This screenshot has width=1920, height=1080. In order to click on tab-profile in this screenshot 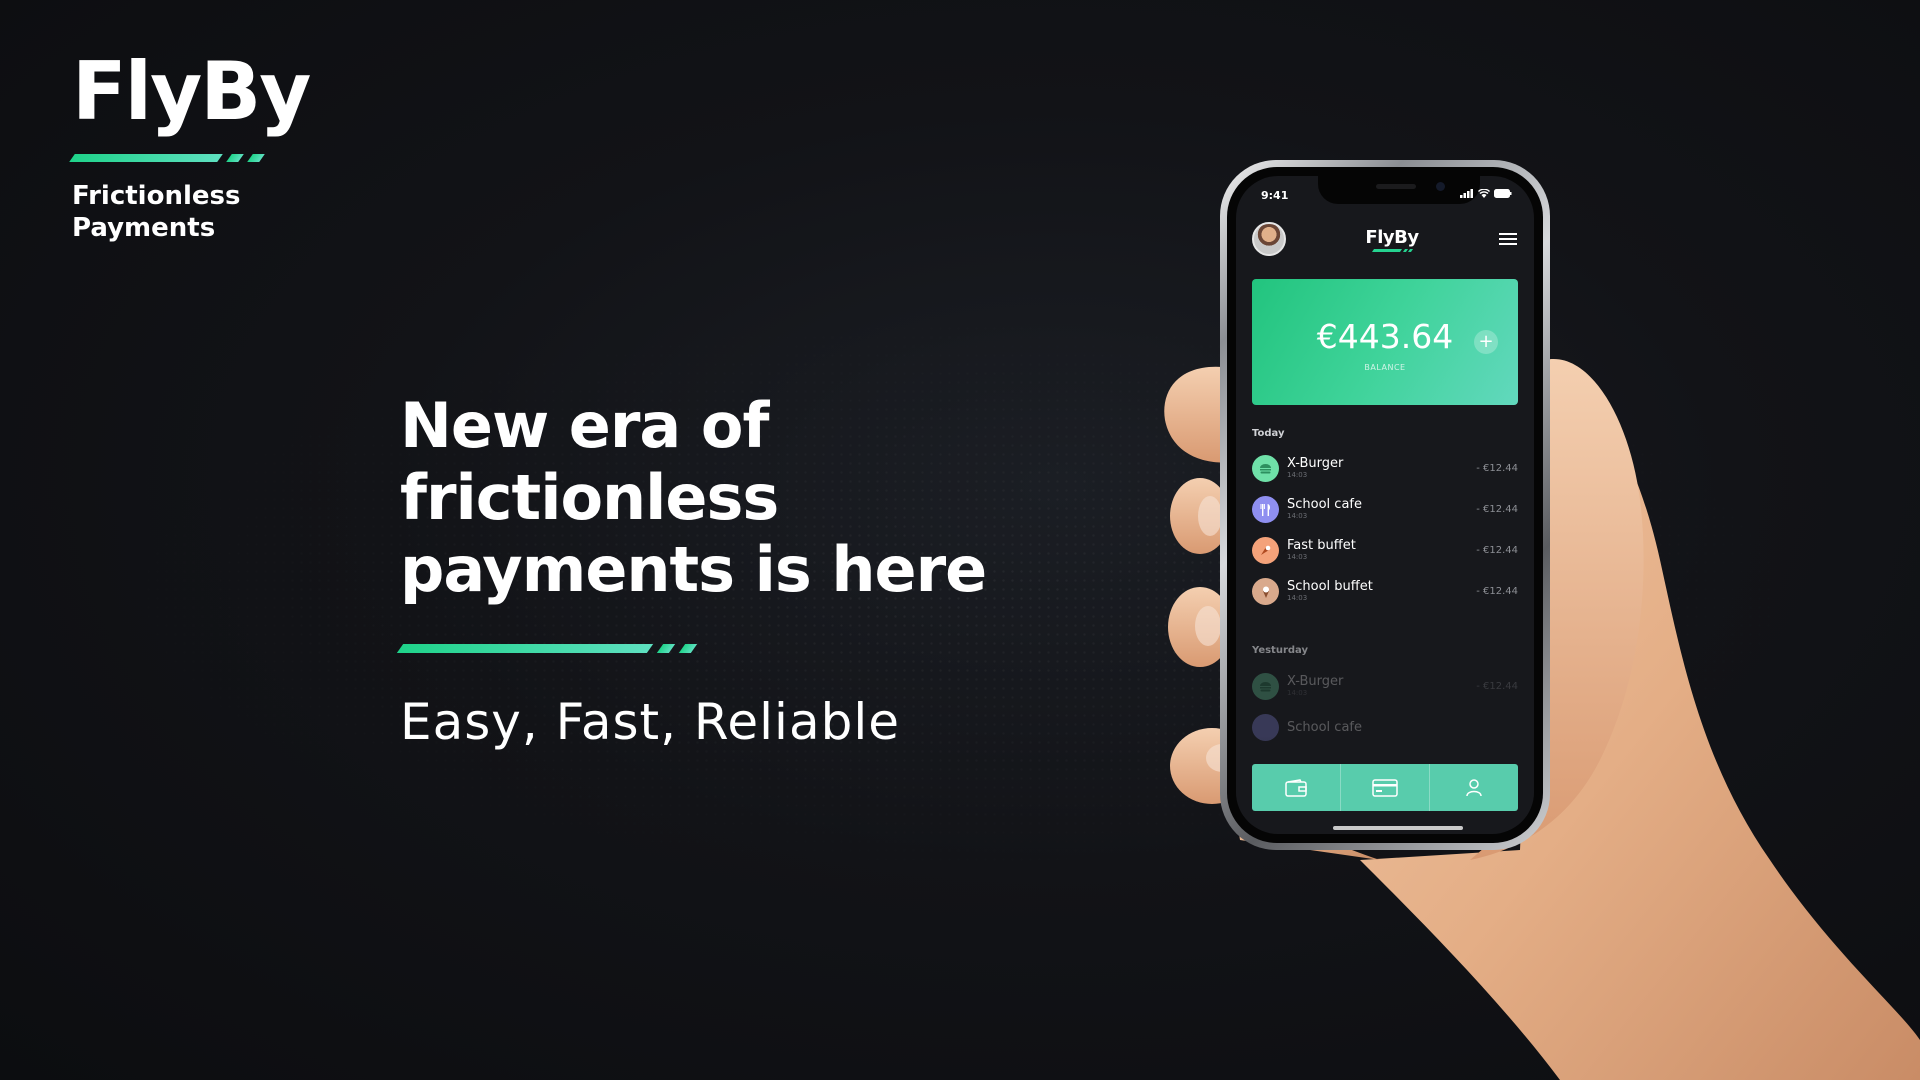, I will do `click(1474, 787)`.